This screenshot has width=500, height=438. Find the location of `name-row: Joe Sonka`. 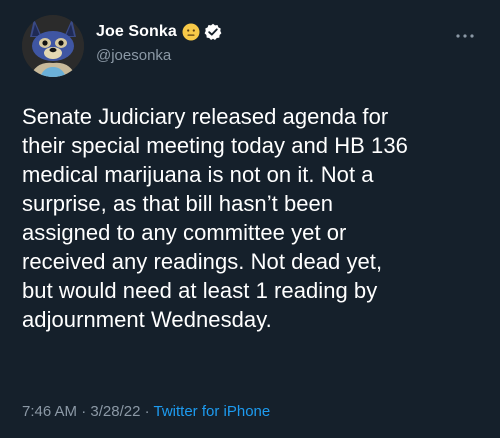

name-row: Joe Sonka is located at coordinates (159, 32).